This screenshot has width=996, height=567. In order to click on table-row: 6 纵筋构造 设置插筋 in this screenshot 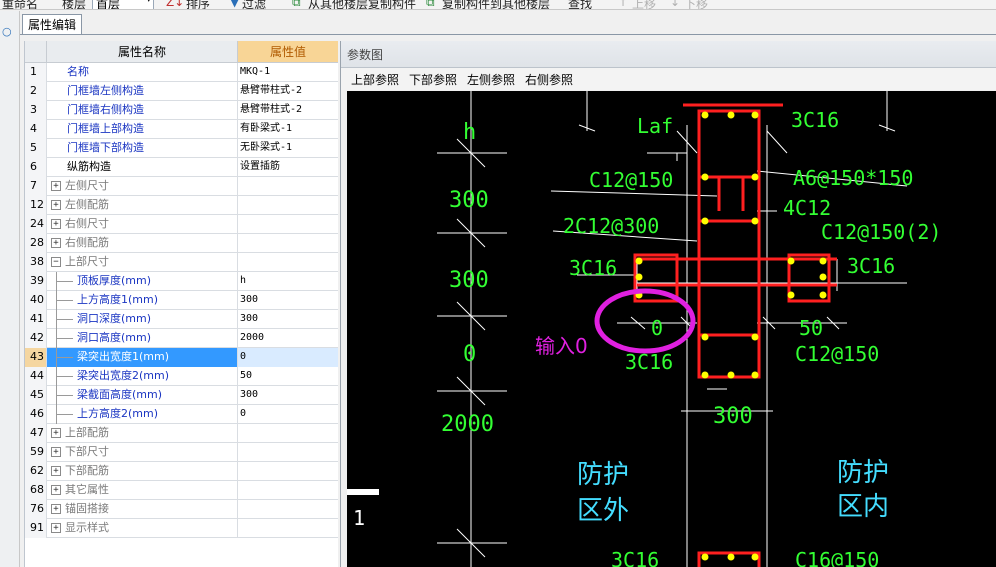, I will do `click(181, 167)`.